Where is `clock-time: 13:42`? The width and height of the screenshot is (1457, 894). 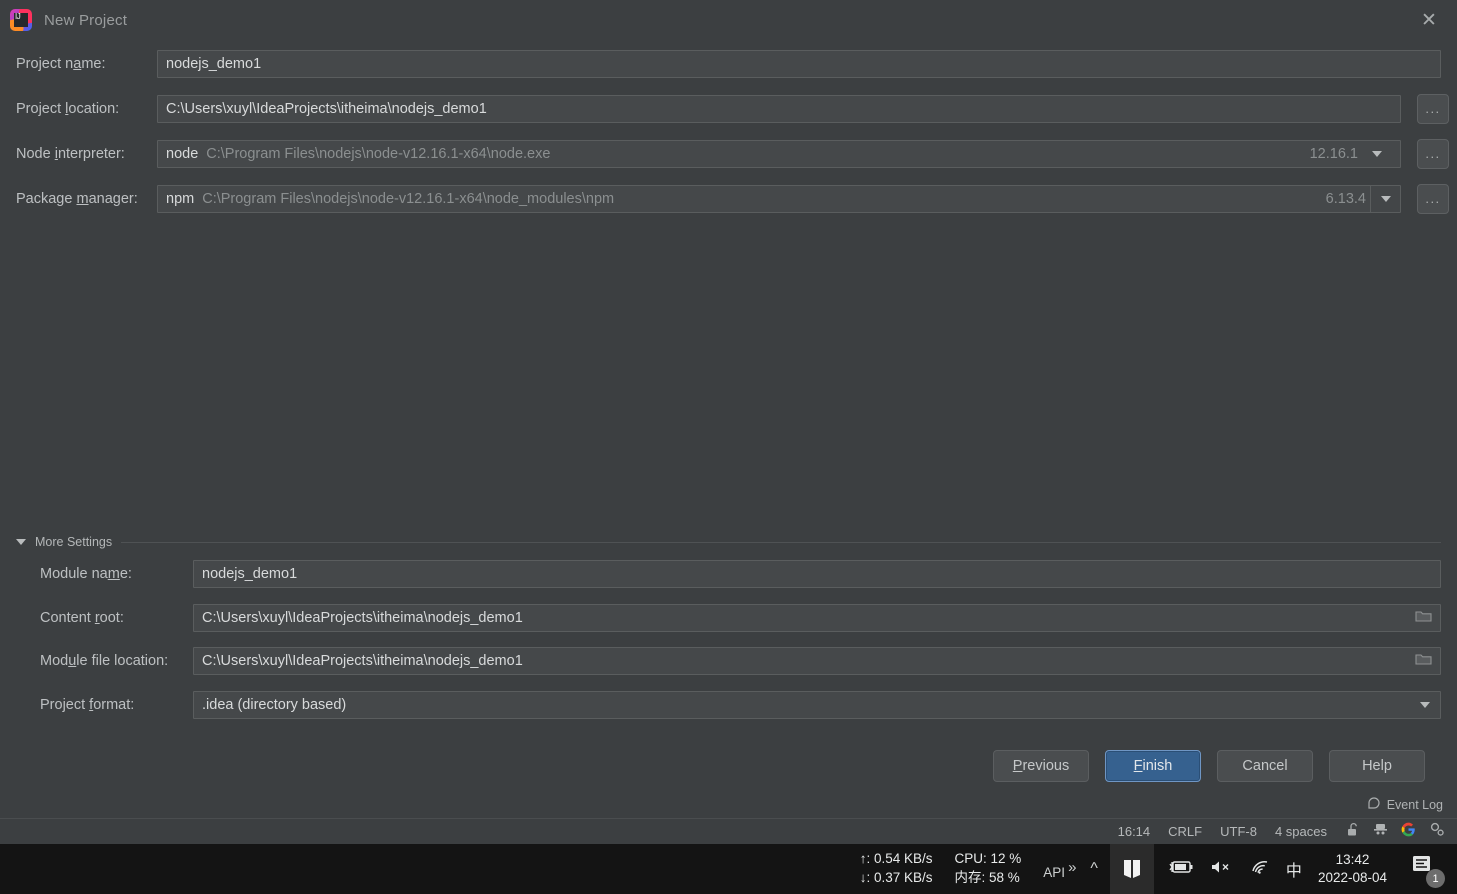
clock-time: 13:42 is located at coordinates (1352, 859).